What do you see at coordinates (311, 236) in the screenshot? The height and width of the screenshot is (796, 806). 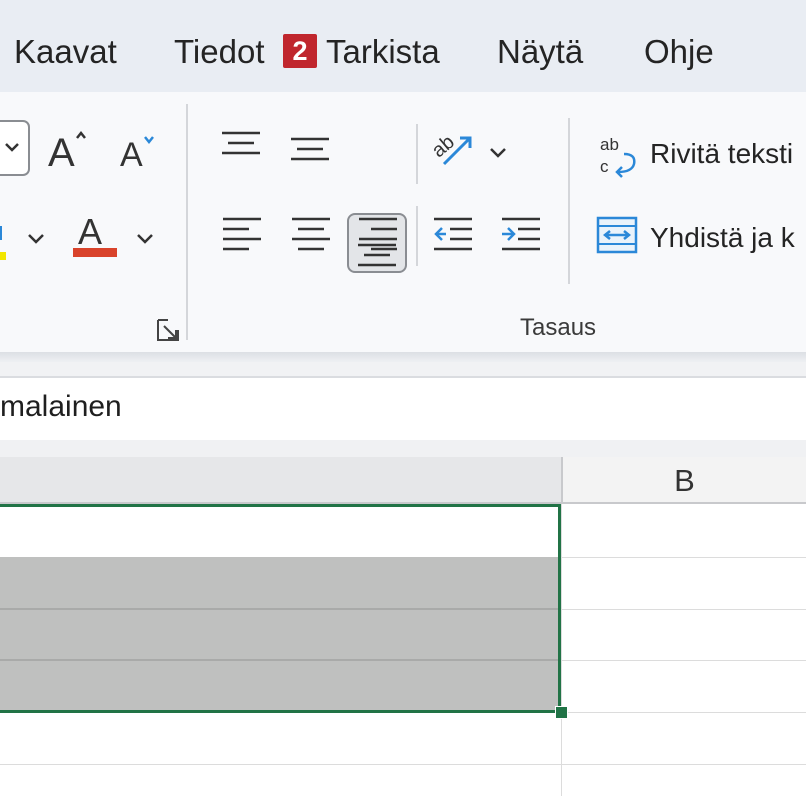 I see `align-center-icon` at bounding box center [311, 236].